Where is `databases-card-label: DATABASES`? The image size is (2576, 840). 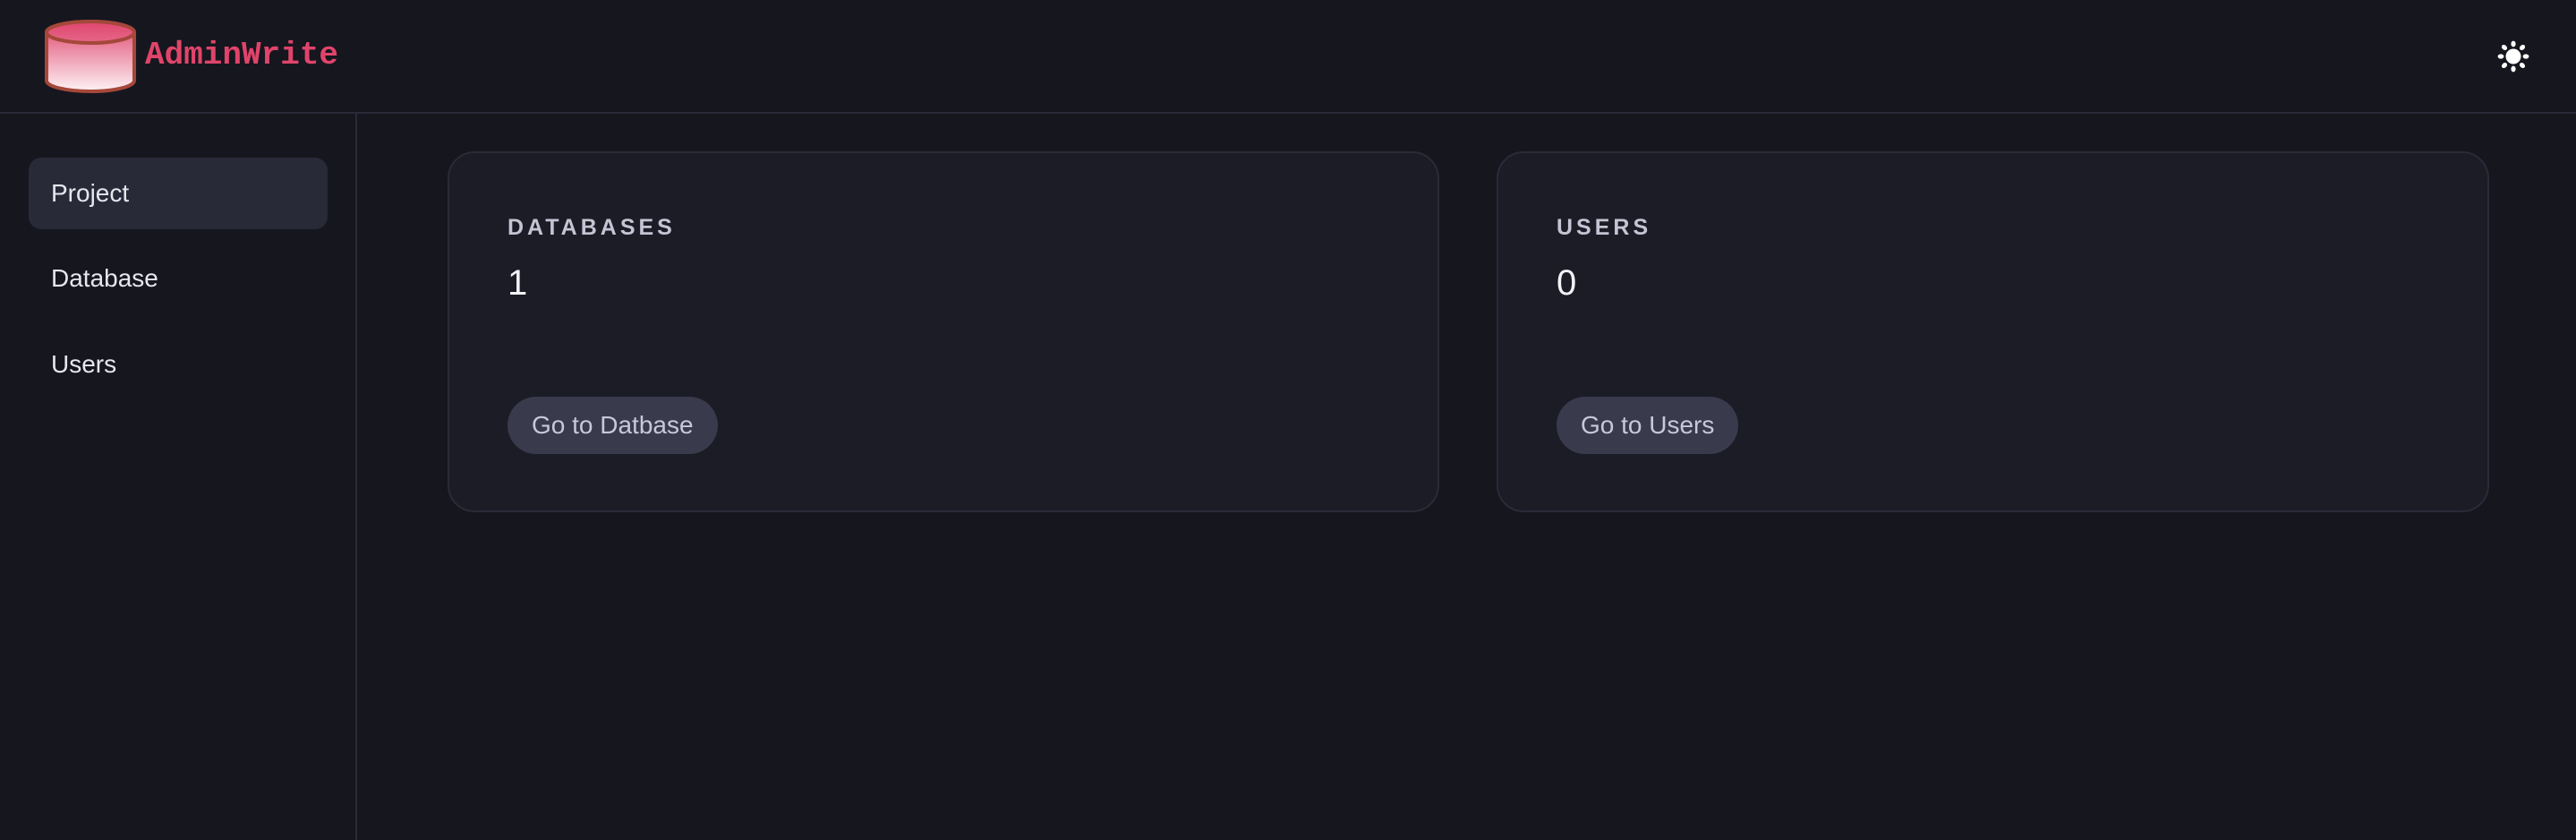
databases-card-label: DATABASES is located at coordinates (592, 228).